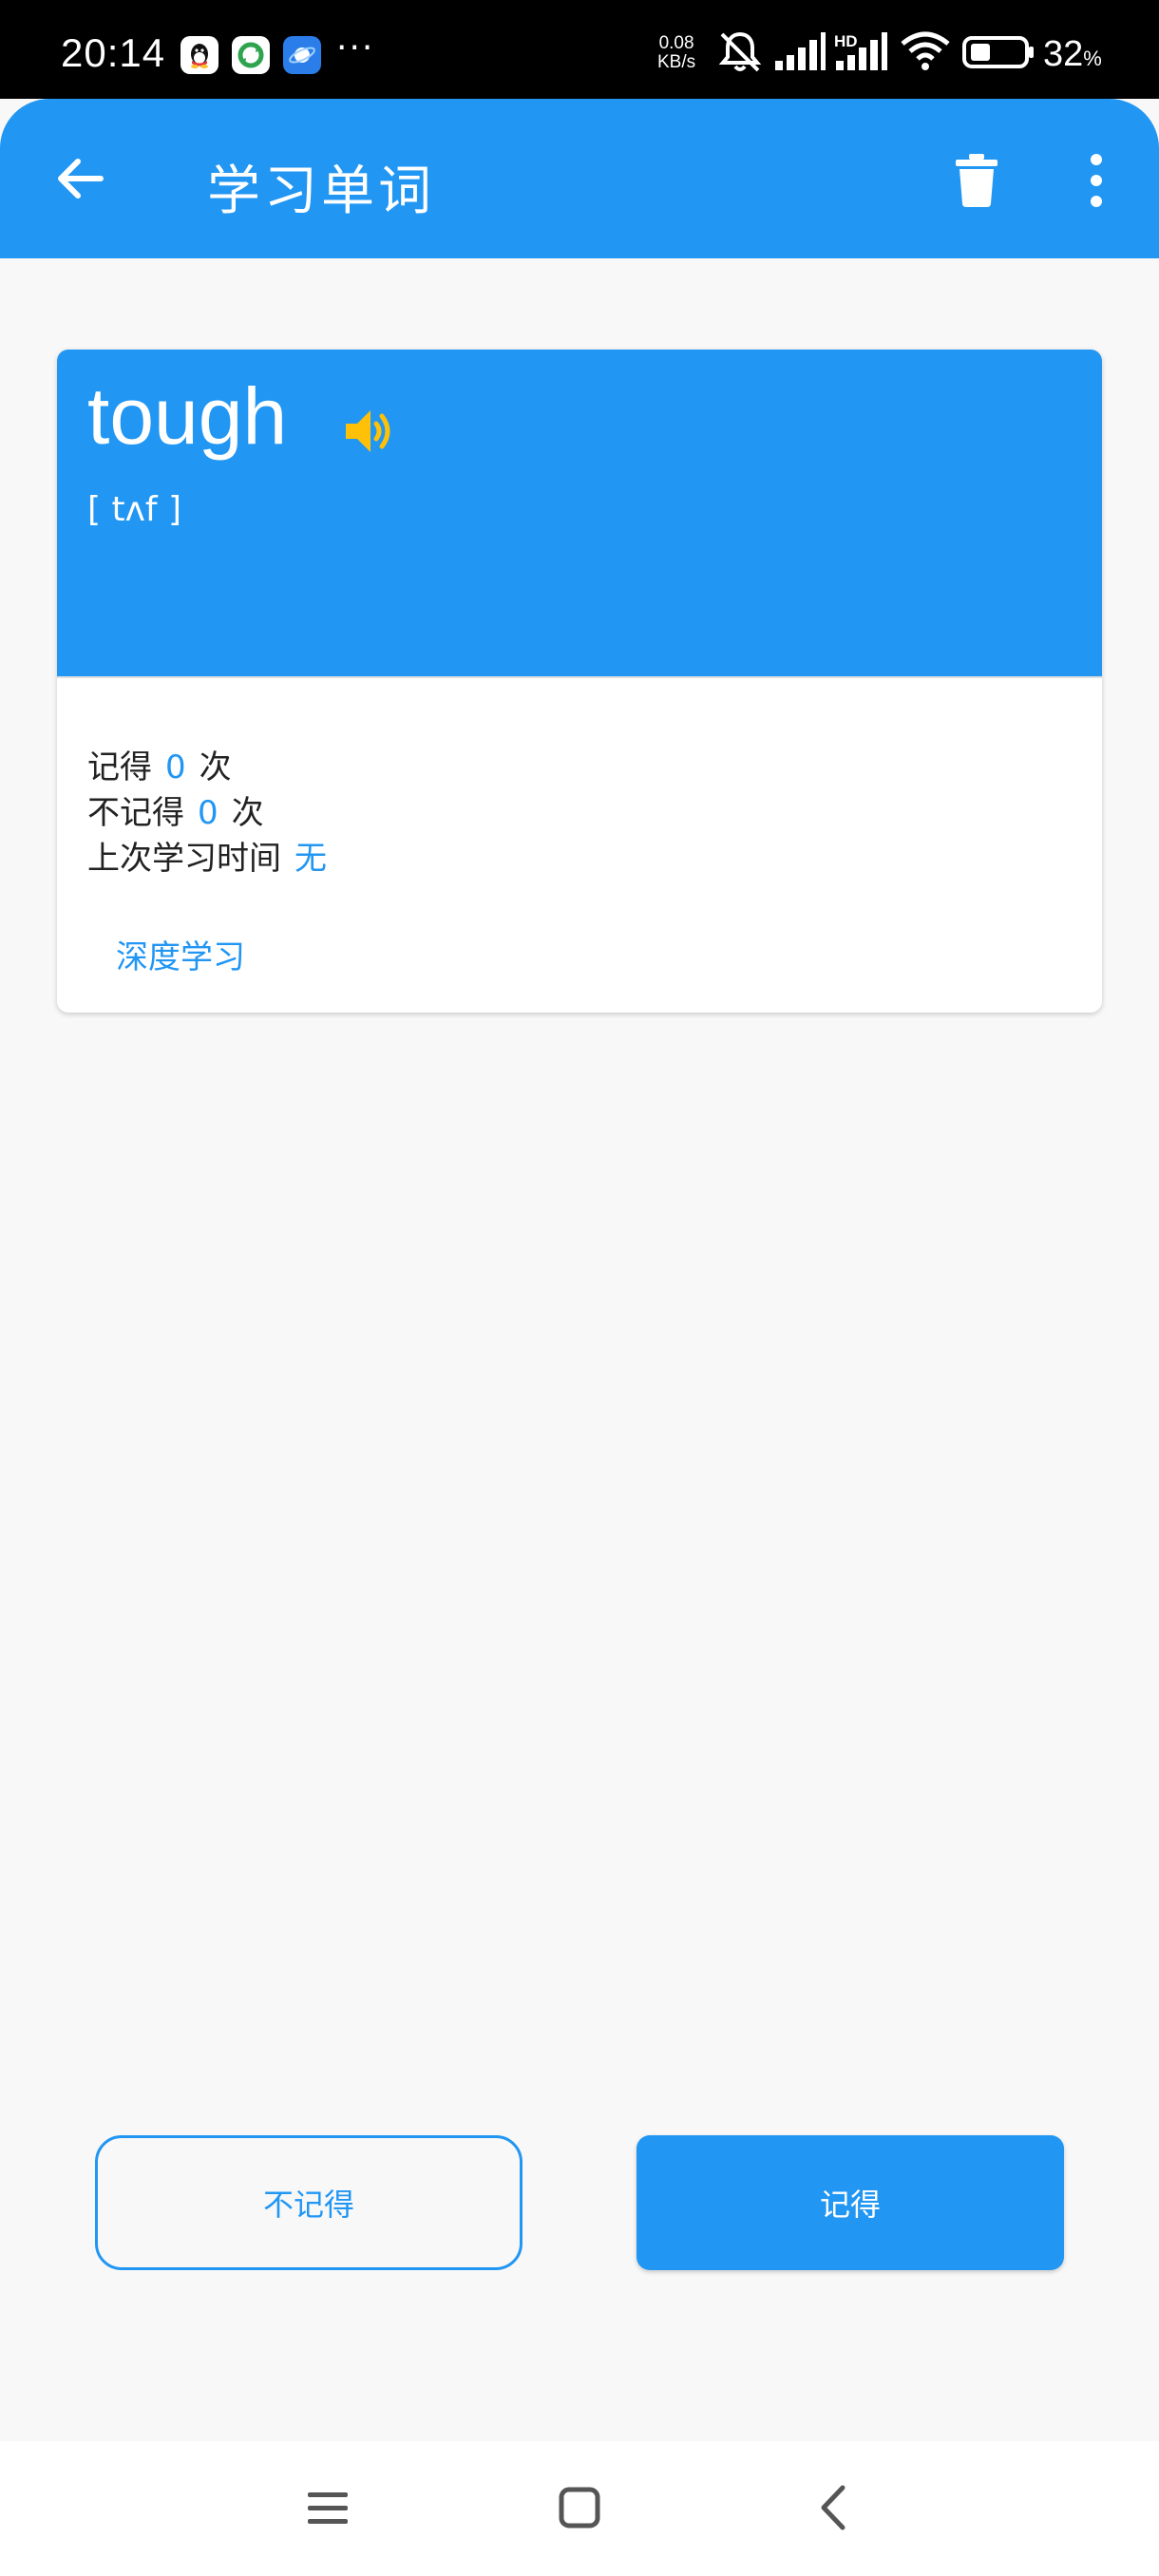 This screenshot has width=1159, height=2576. What do you see at coordinates (180, 954) in the screenshot?
I see `deep-study-link: 深度学习` at bounding box center [180, 954].